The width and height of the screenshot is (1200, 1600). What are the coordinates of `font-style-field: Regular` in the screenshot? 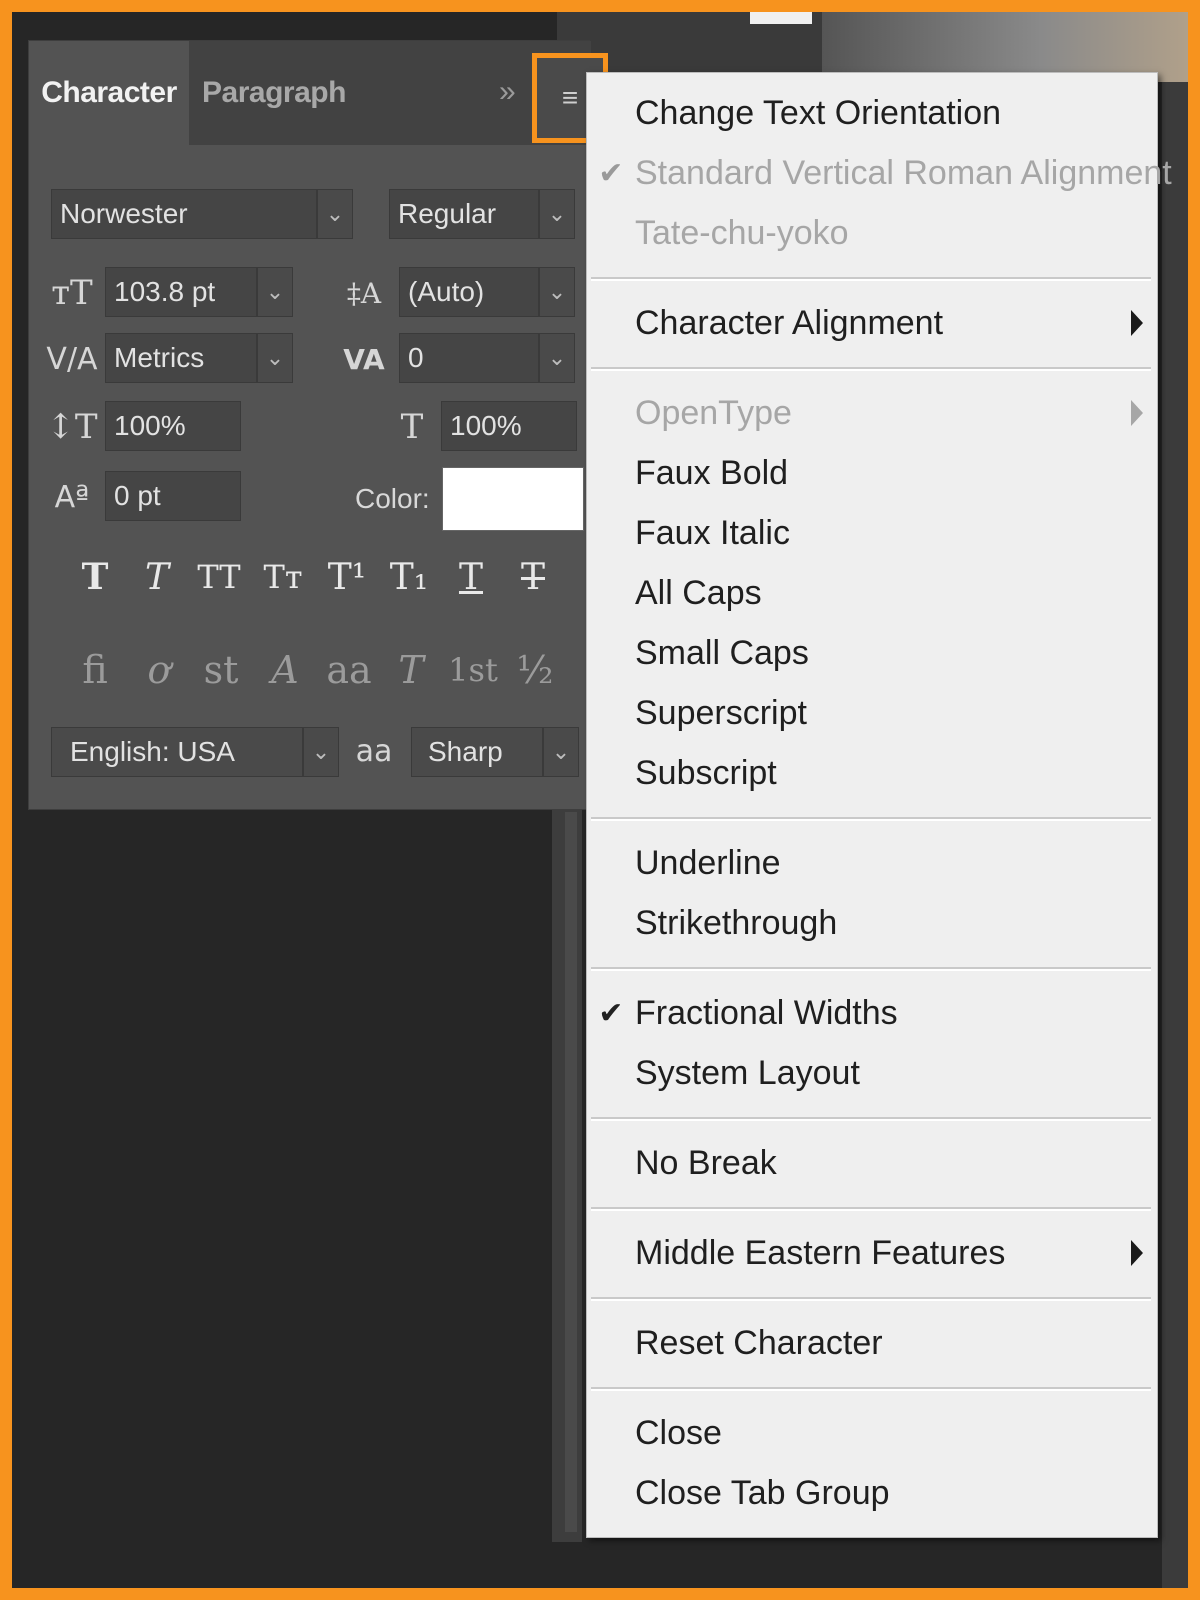 It's located at (464, 214).